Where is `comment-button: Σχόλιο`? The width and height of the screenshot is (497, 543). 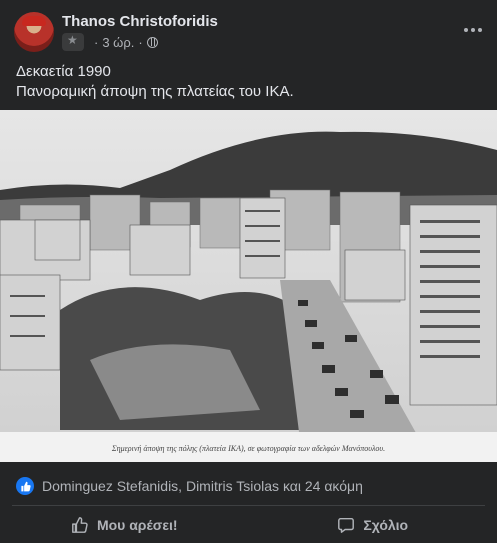
comment-button: Σχόλιο is located at coordinates (373, 524).